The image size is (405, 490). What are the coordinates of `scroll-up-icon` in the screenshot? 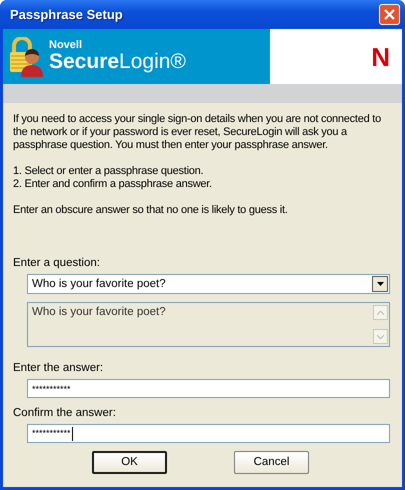 It's located at (380, 312).